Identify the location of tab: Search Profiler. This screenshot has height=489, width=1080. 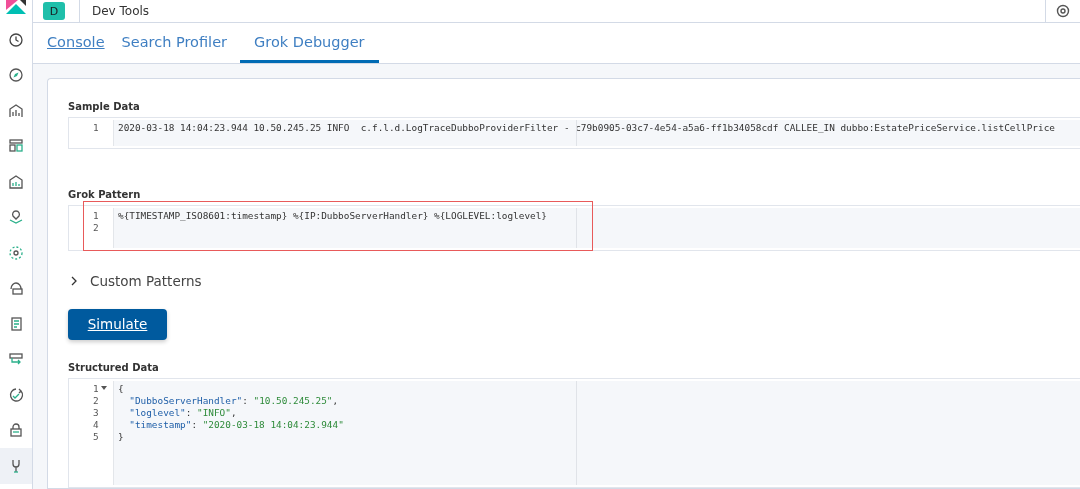
(174, 43).